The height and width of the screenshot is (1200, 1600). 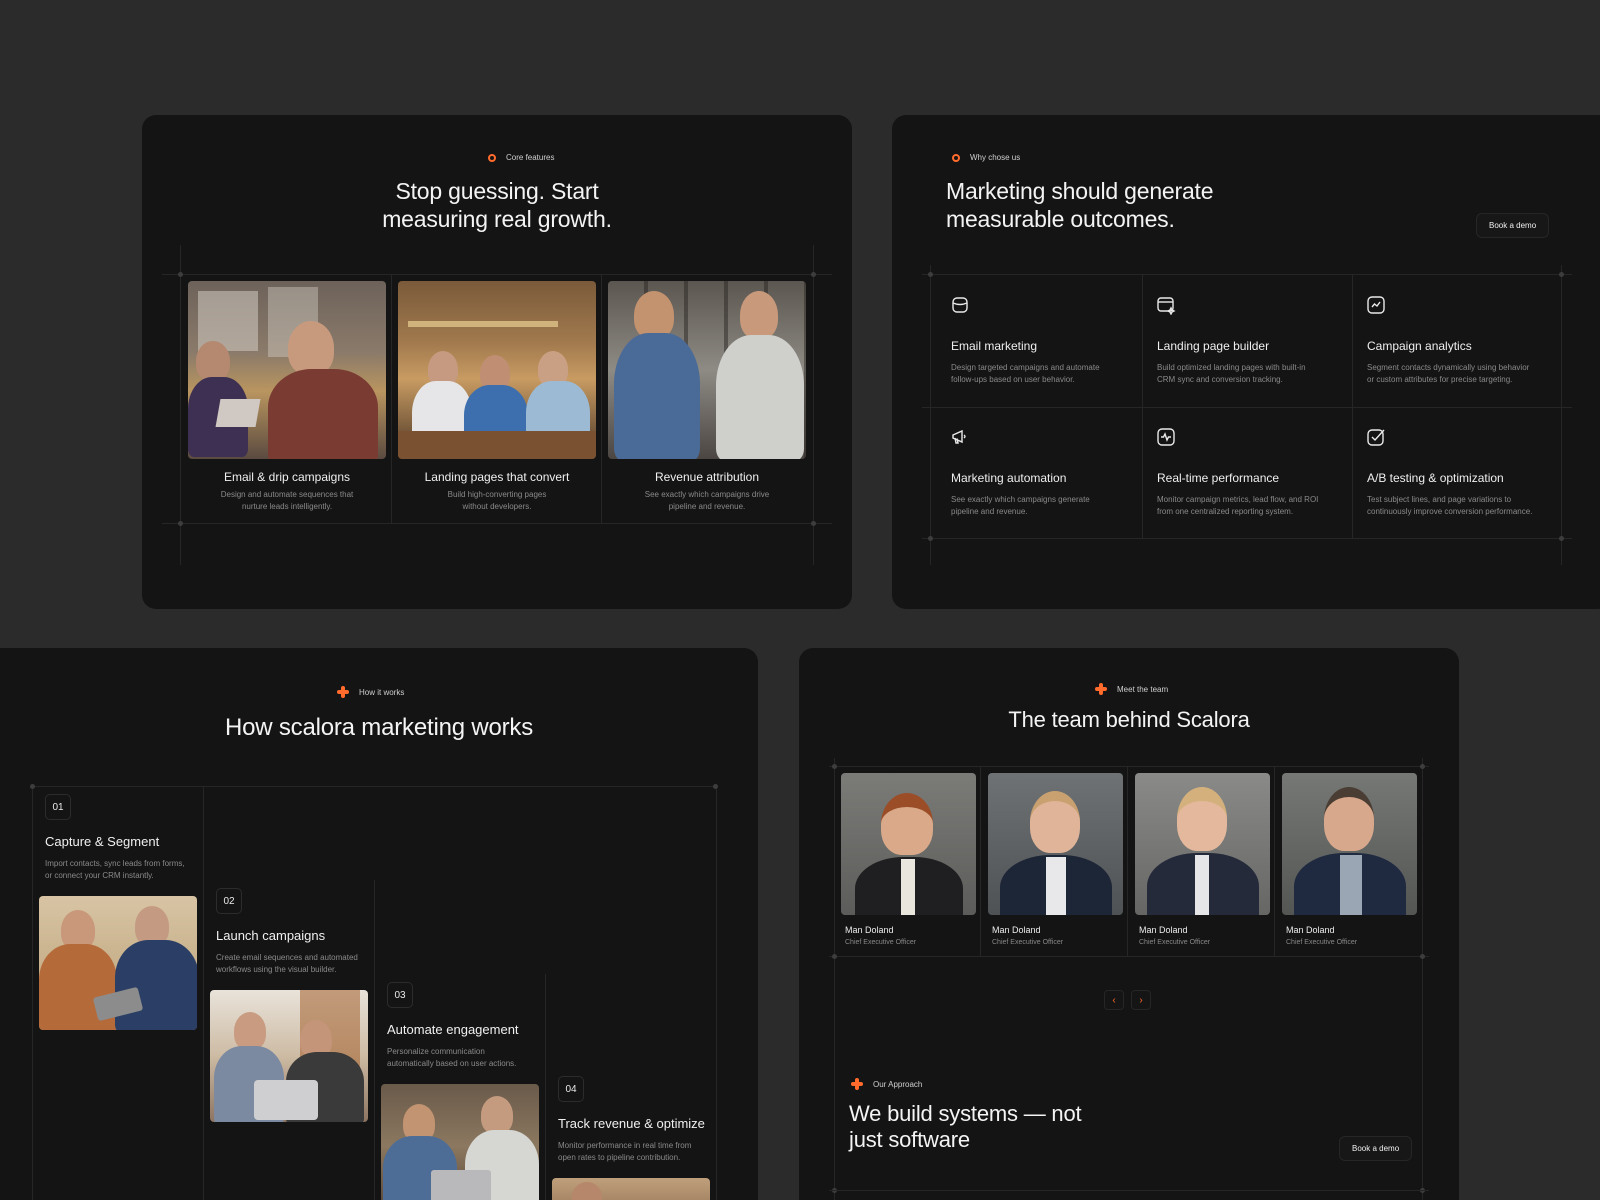 What do you see at coordinates (453, 1029) in the screenshot?
I see `step-title: Automate engagement` at bounding box center [453, 1029].